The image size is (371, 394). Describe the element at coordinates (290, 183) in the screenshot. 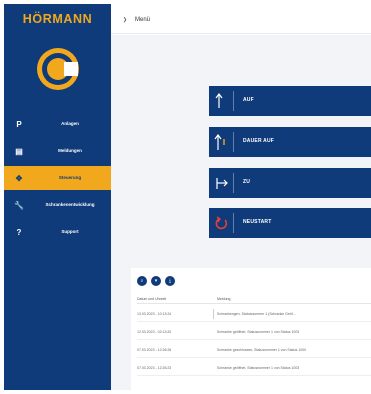

I see `close-button: ZU` at that location.